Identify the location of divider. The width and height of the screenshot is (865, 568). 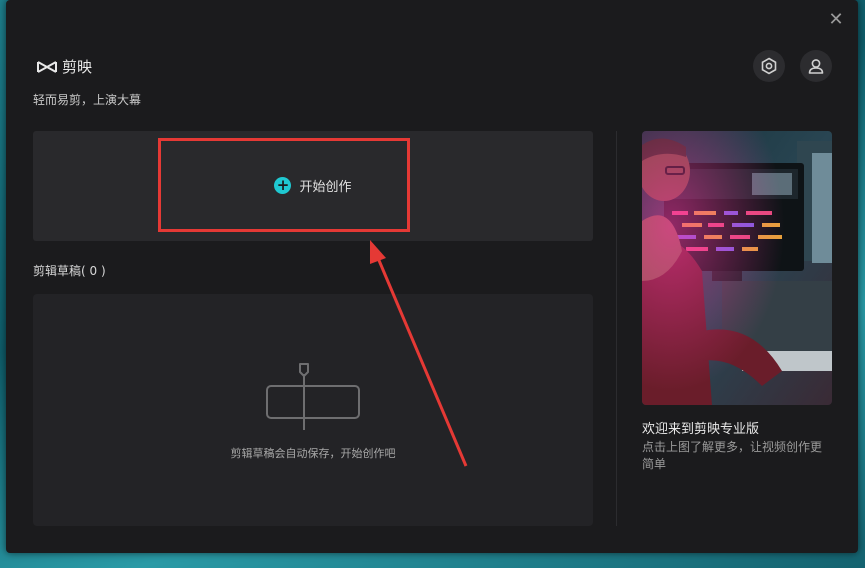
(616, 328).